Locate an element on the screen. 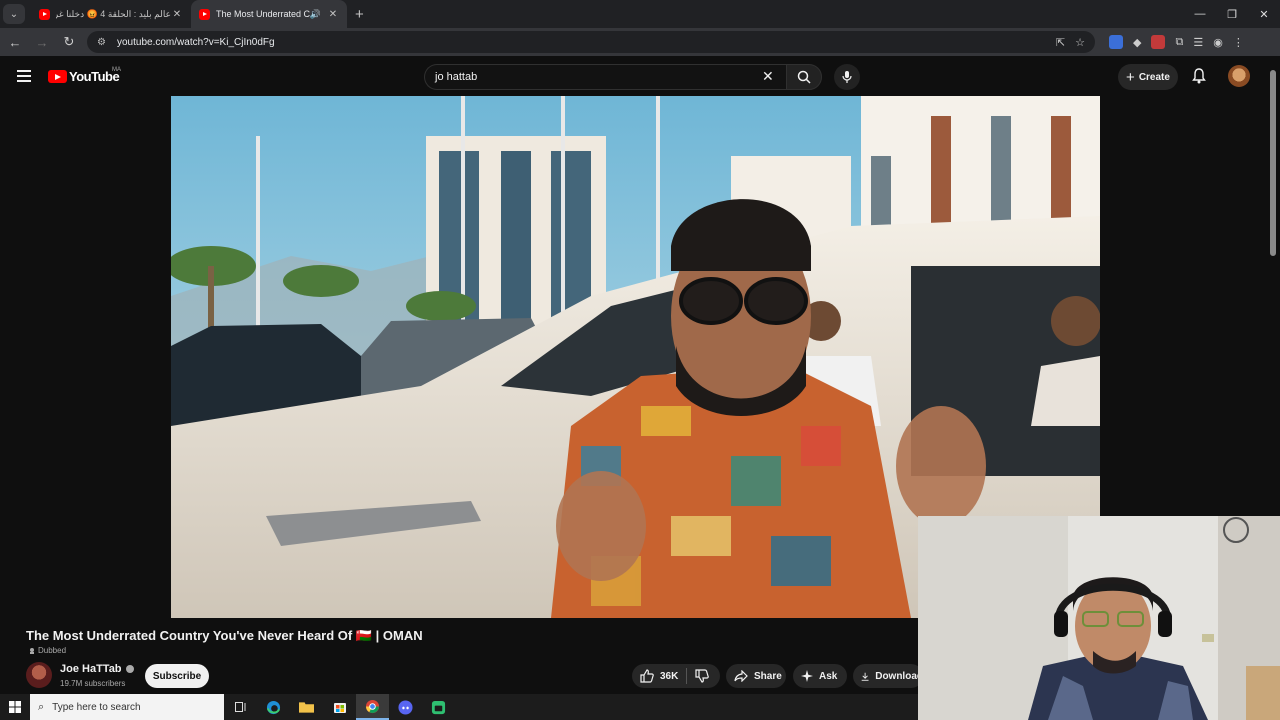  more-menu-icon: ⋮ is located at coordinates (1238, 42).